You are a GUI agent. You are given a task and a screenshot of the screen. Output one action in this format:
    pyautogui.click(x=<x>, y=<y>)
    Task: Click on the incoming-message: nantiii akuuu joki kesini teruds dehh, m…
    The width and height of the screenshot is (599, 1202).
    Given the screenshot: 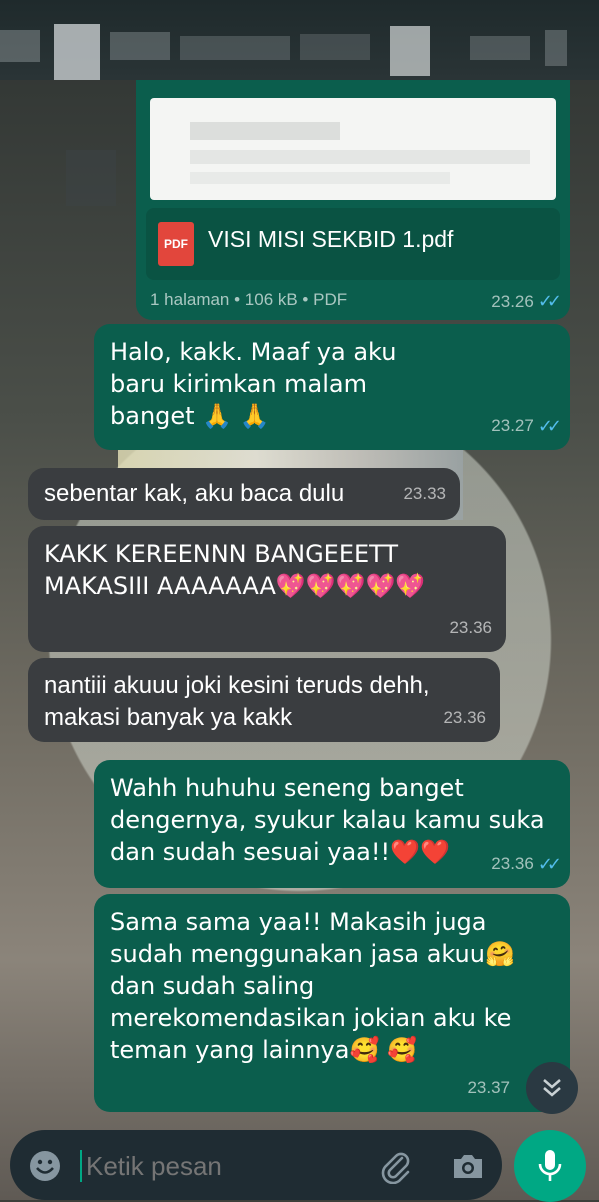 What is the action you would take?
    pyautogui.click(x=264, y=700)
    